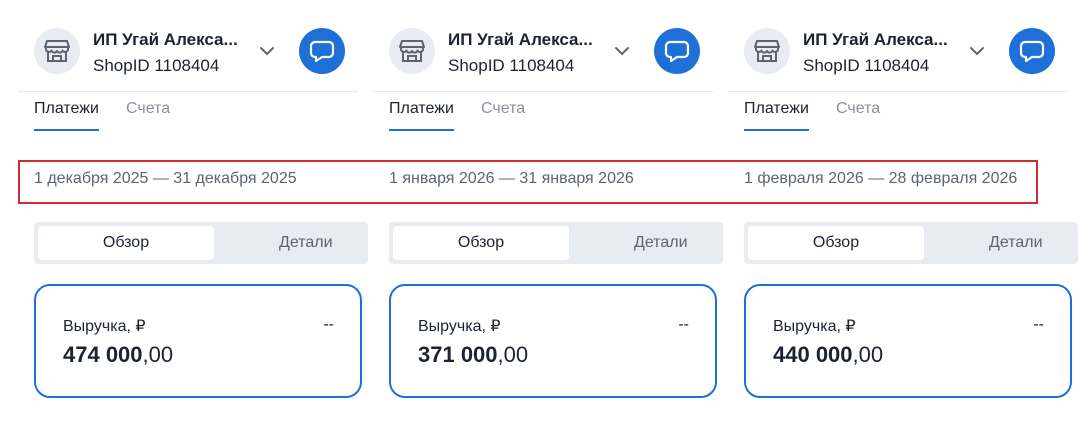 The height and width of the screenshot is (426, 1090). I want to click on date-range: 1 февраля 2026 — 28 февраля 2026, so click(880, 179).